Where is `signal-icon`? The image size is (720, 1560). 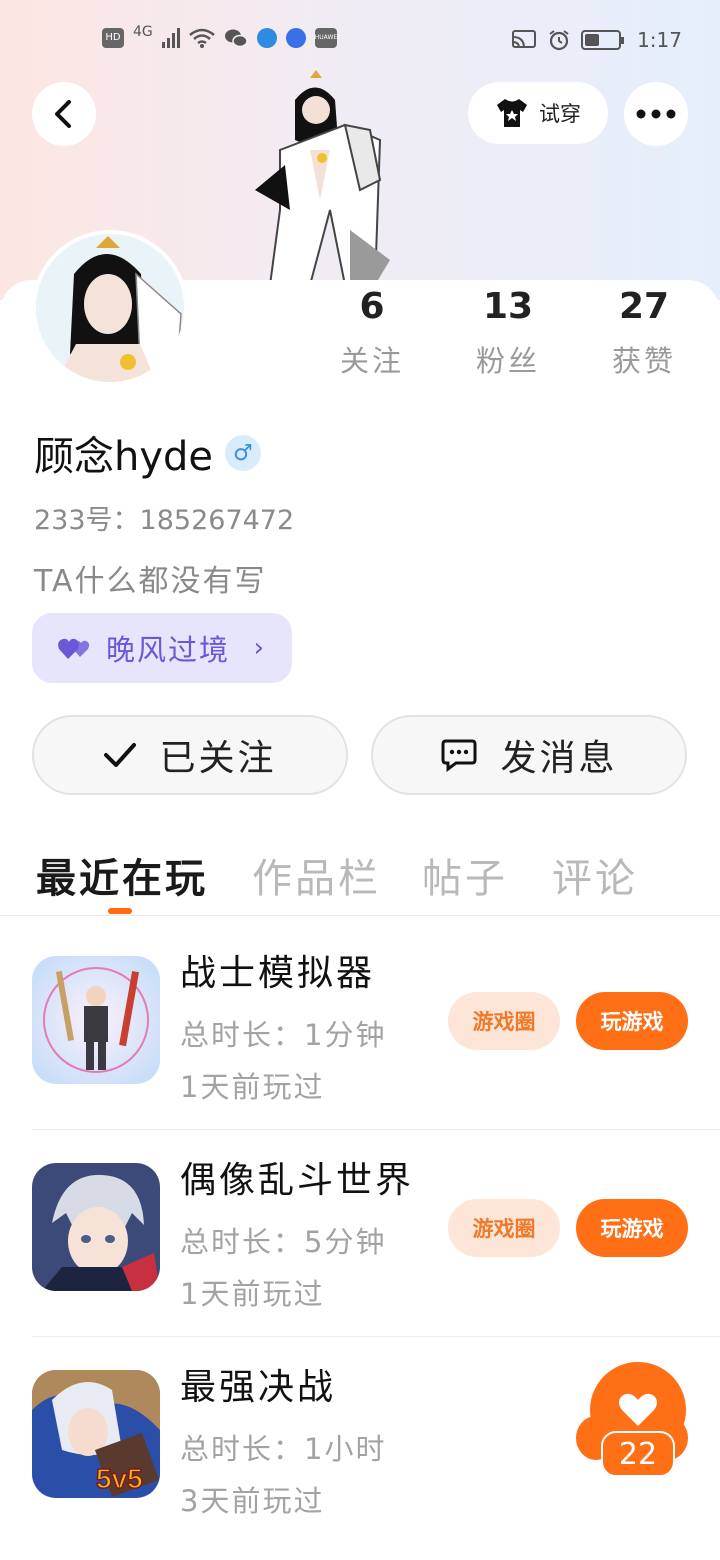
signal-icon is located at coordinates (170, 38).